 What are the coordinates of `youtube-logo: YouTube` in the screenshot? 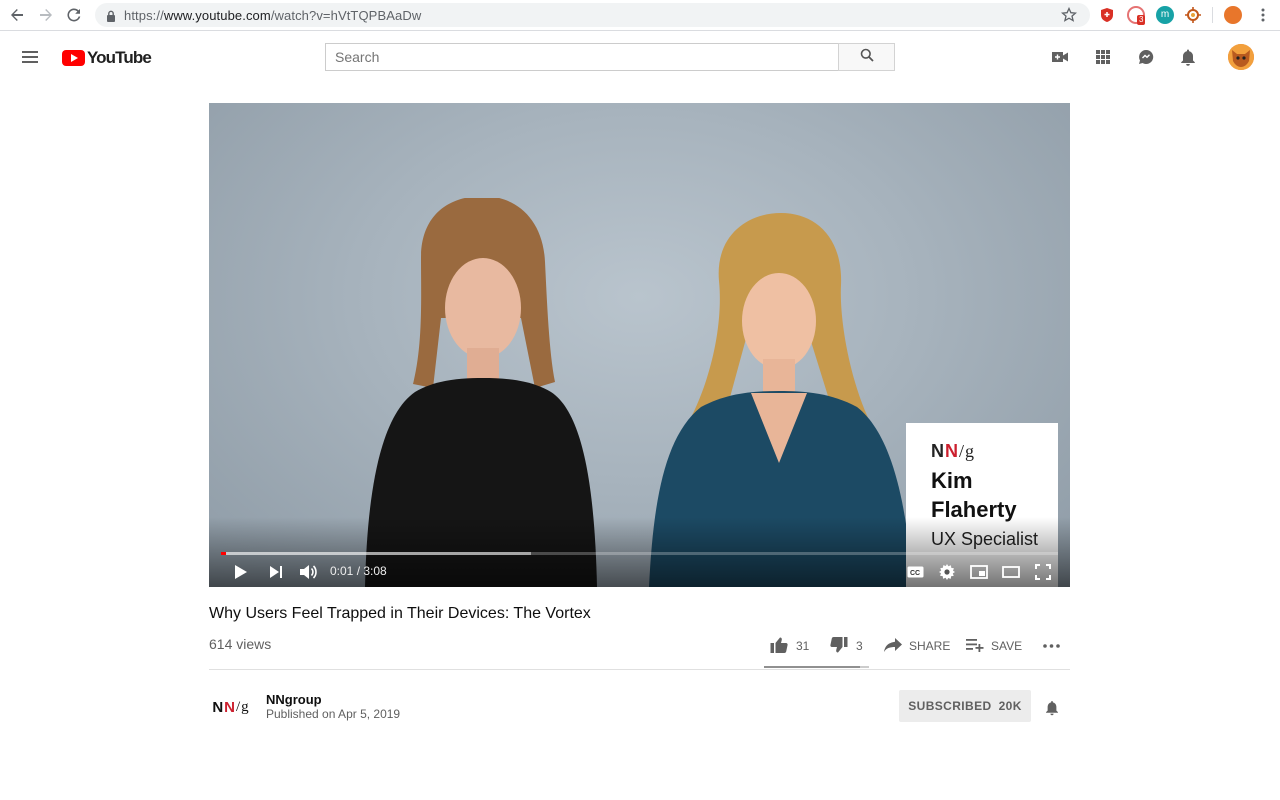 It's located at (107, 58).